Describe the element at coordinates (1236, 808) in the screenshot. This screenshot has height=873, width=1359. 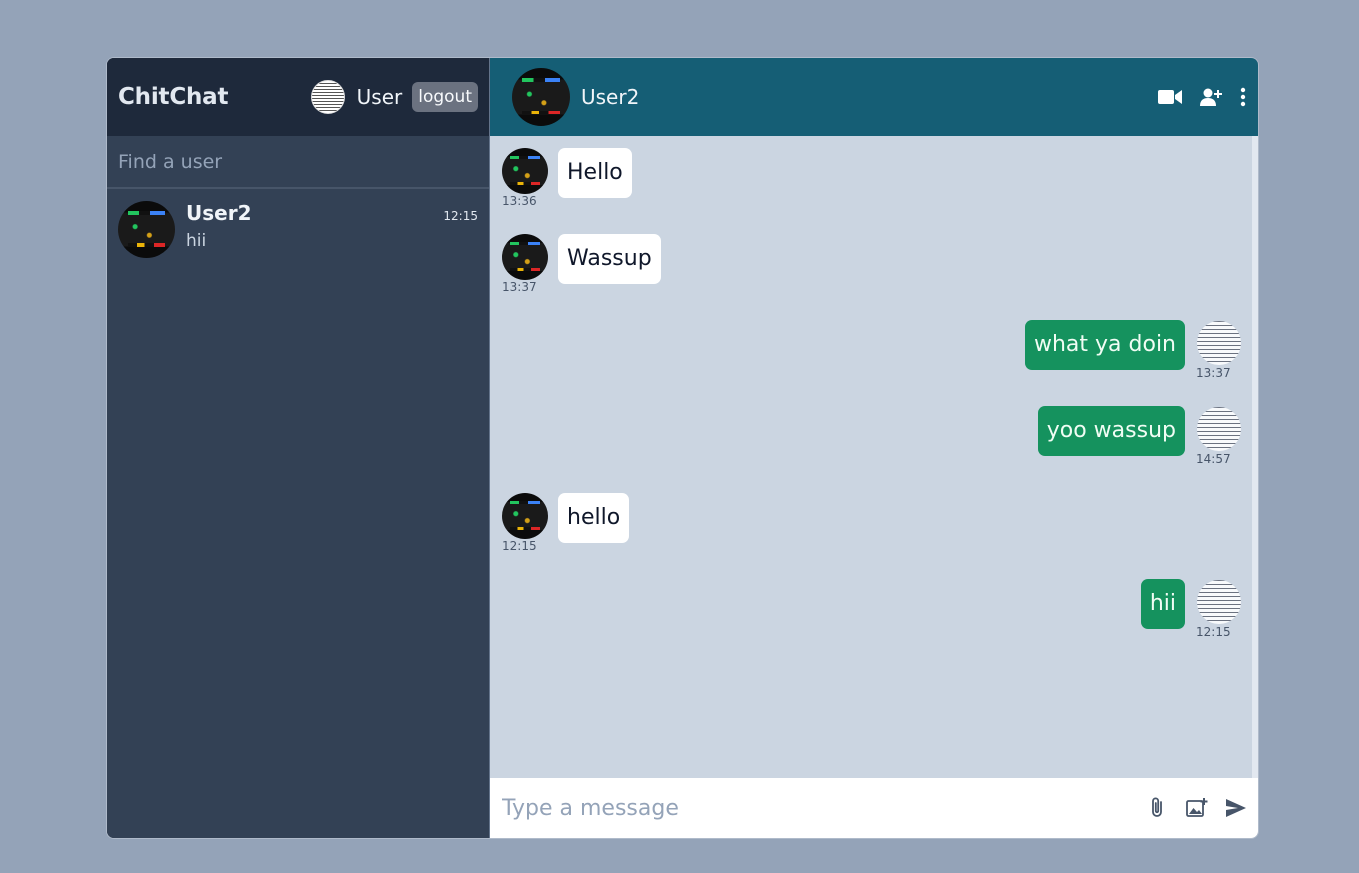
I see `send-icon` at that location.